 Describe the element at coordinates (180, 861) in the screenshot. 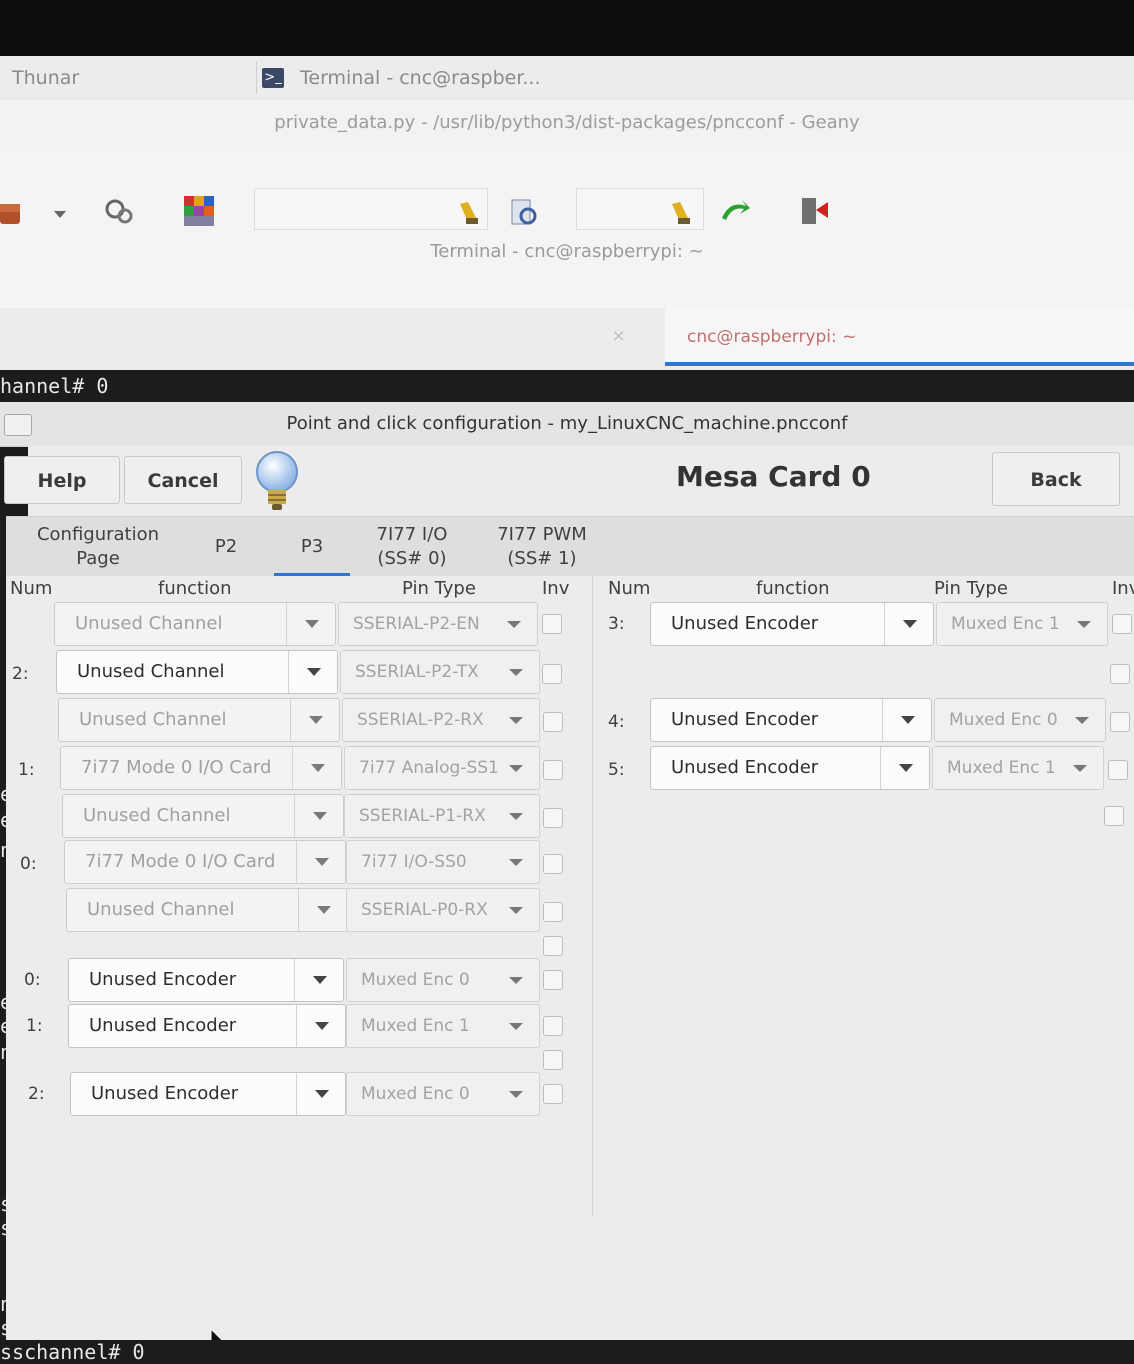

I see `function-value: 7i77 Mode 0 I/O Card` at that location.